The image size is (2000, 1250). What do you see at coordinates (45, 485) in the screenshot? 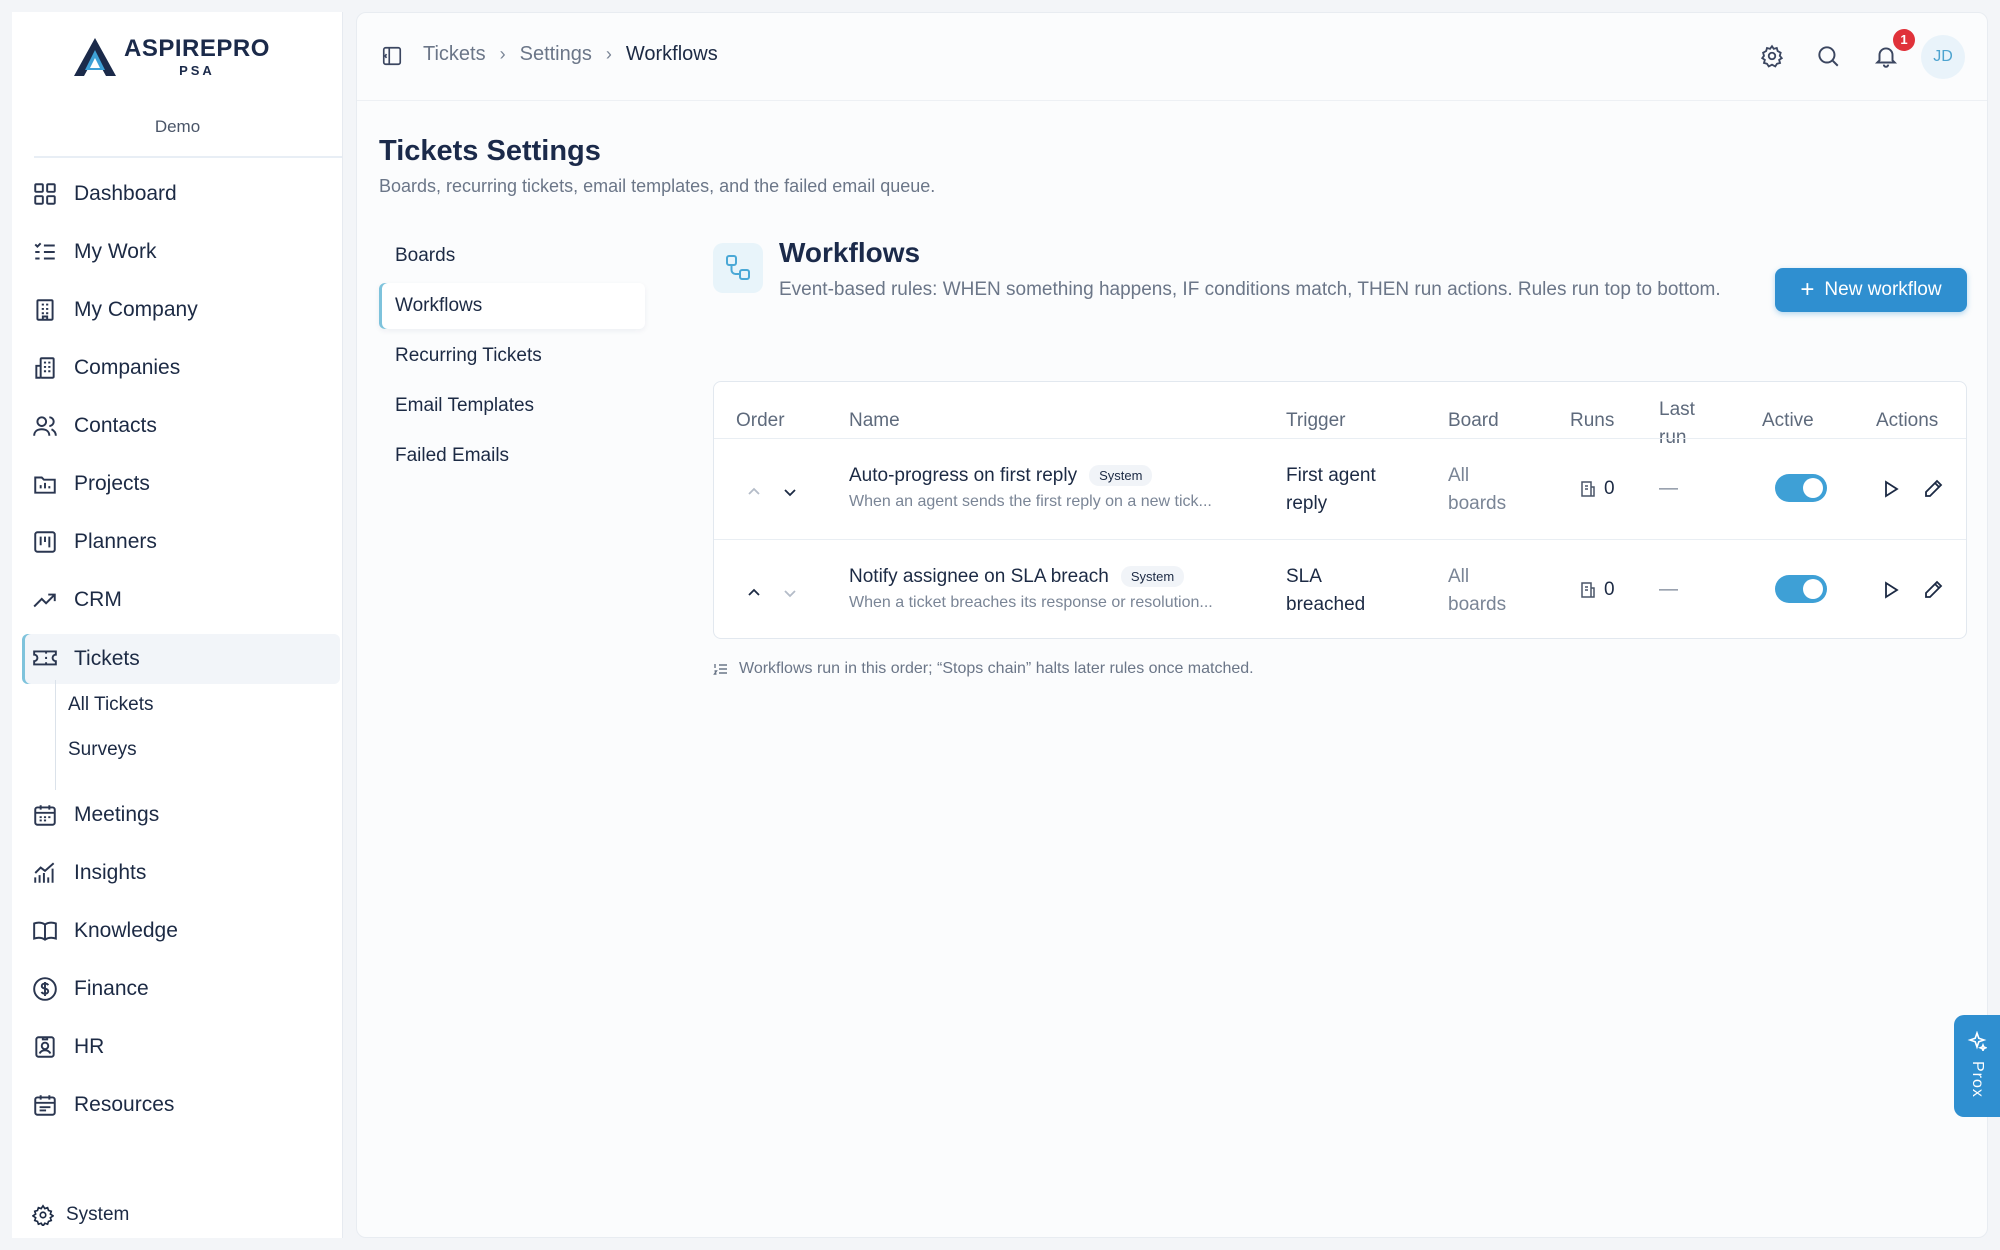
I see `projects-icon` at bounding box center [45, 485].